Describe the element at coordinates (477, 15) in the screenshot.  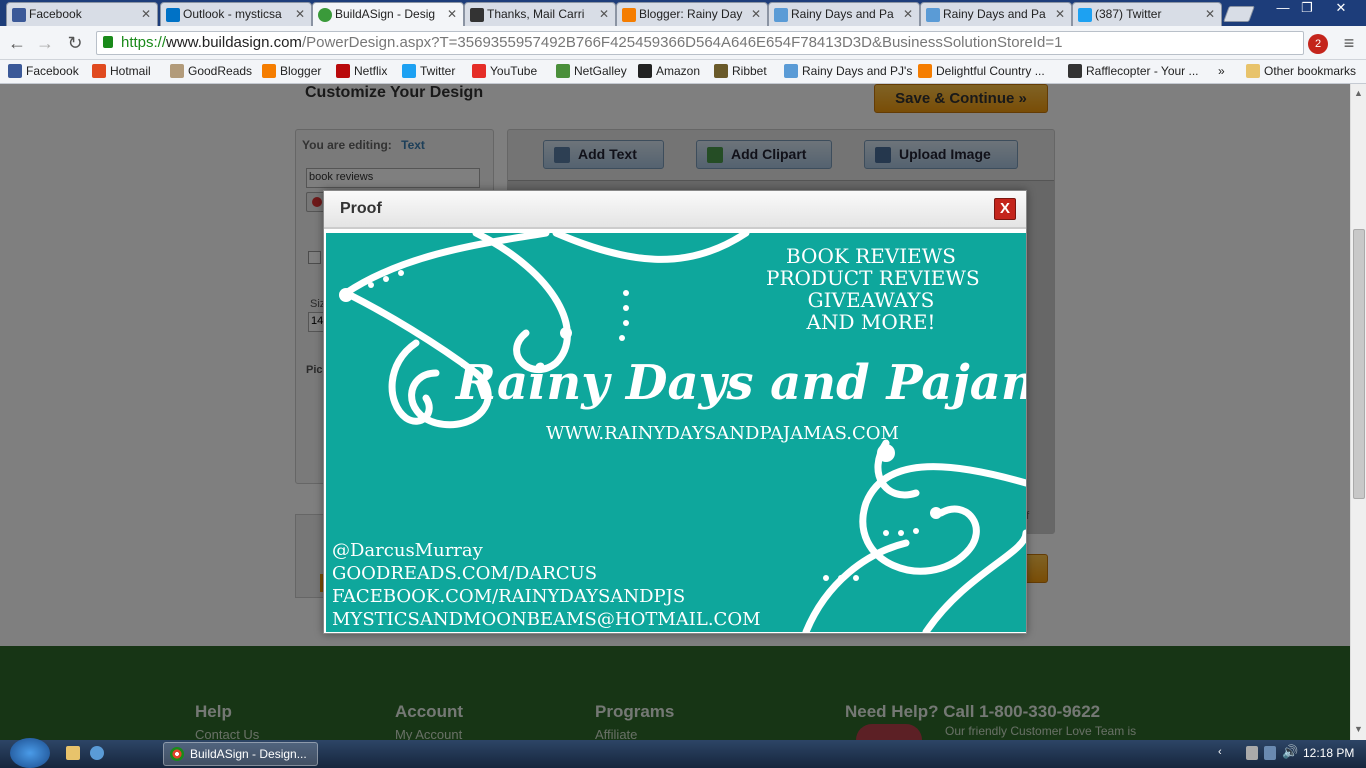
I see `blog-icon` at that location.